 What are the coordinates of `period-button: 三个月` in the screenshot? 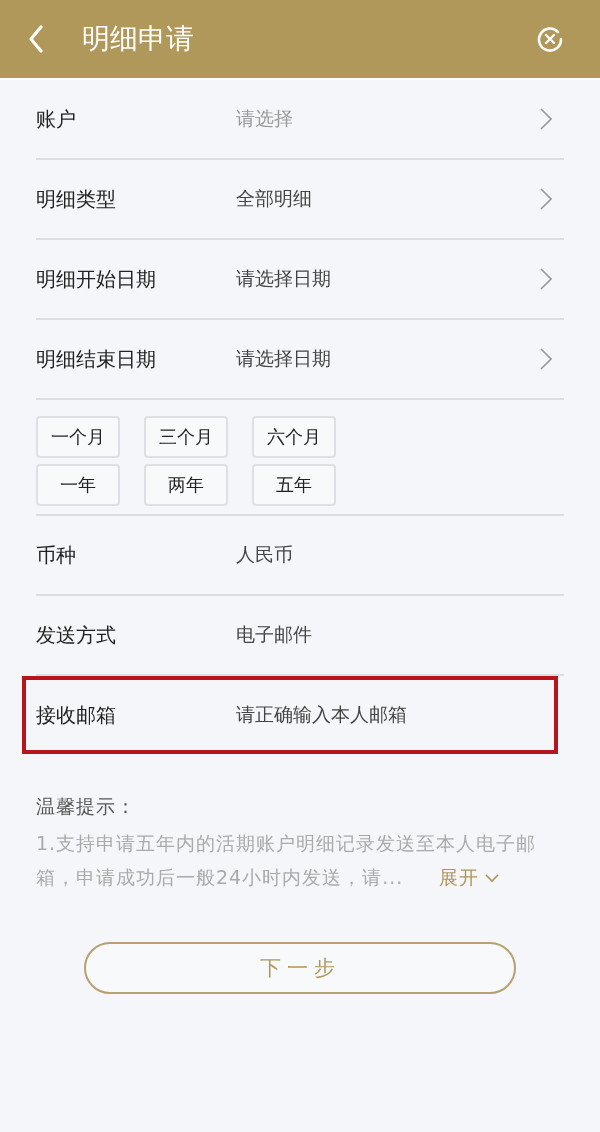 It's located at (186, 437).